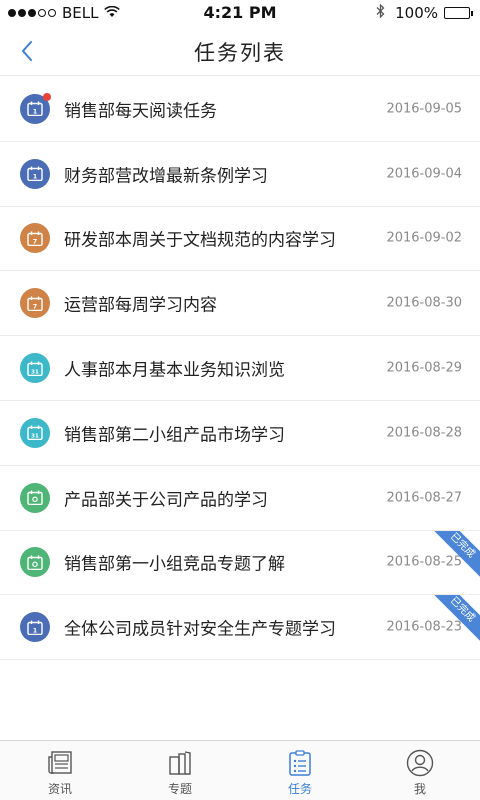 The image size is (480, 800). I want to click on tab-task-list: 任务, so click(300, 770).